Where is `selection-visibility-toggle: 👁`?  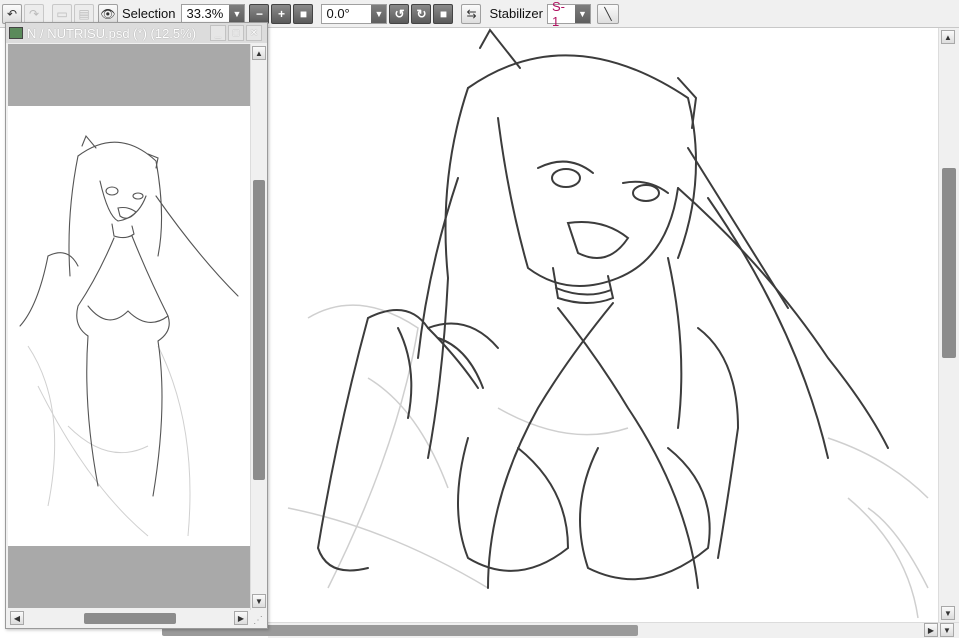 selection-visibility-toggle: 👁 is located at coordinates (108, 13).